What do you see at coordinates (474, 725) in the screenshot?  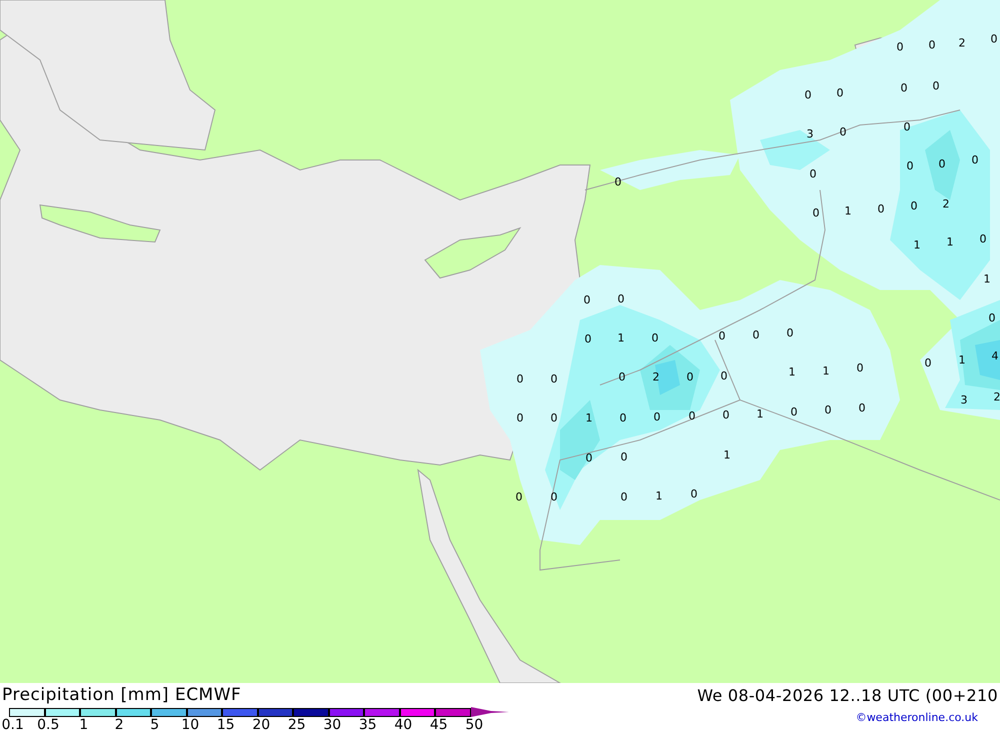 I see `legend-tick-label: 50` at bounding box center [474, 725].